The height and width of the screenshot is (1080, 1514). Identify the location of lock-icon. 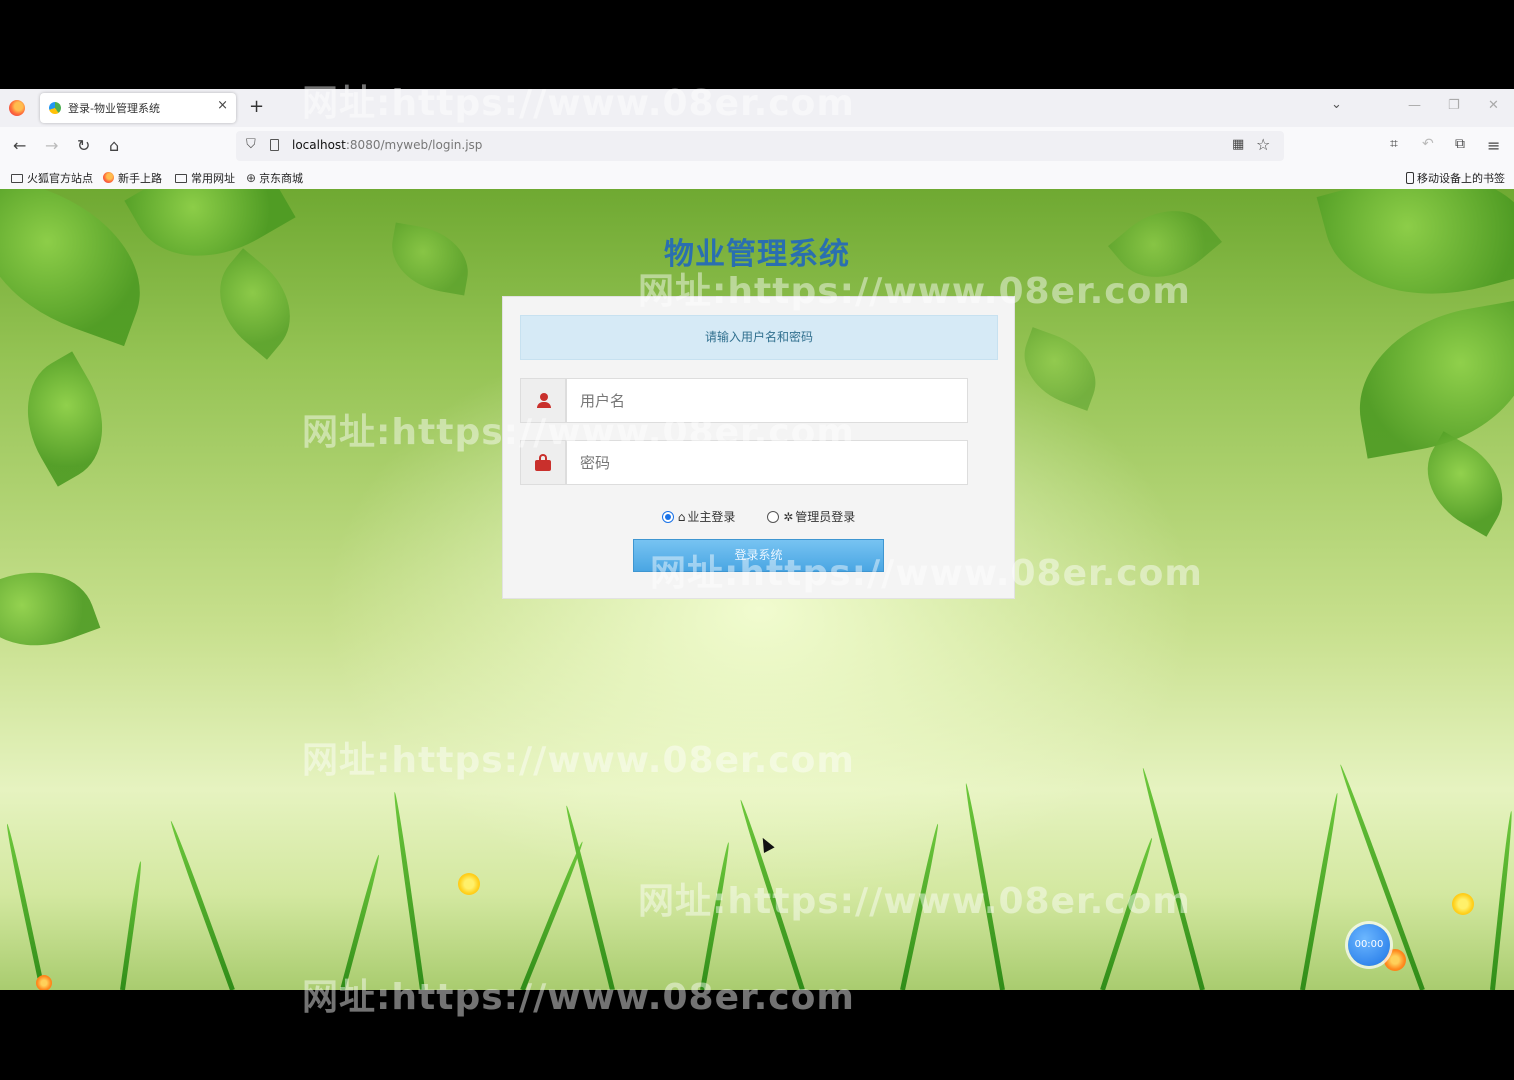
(543, 463).